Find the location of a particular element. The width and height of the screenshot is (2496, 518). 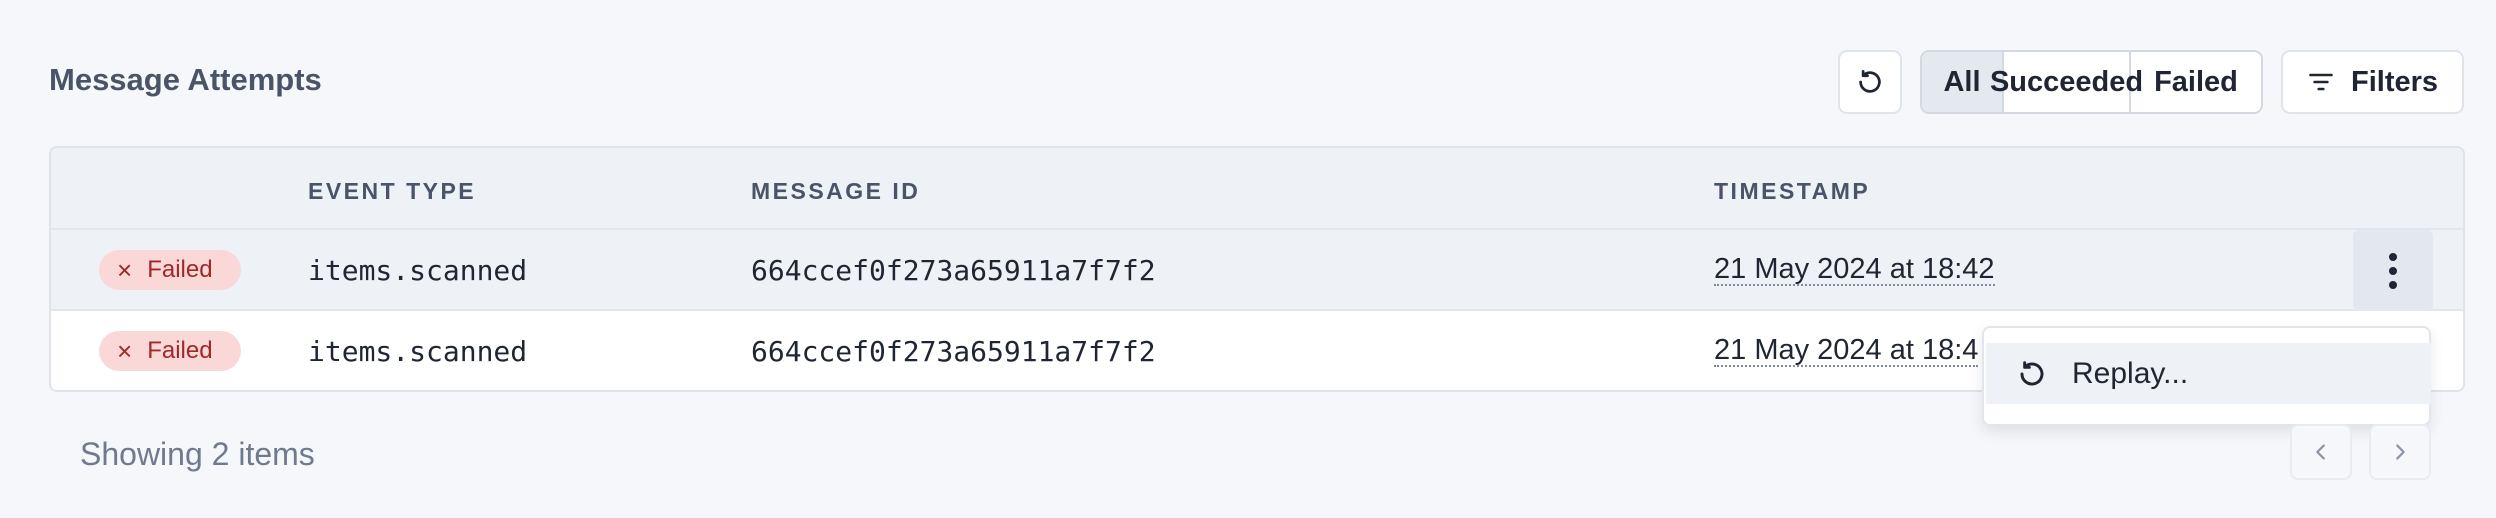

filters-label: Filters is located at coordinates (2394, 81).